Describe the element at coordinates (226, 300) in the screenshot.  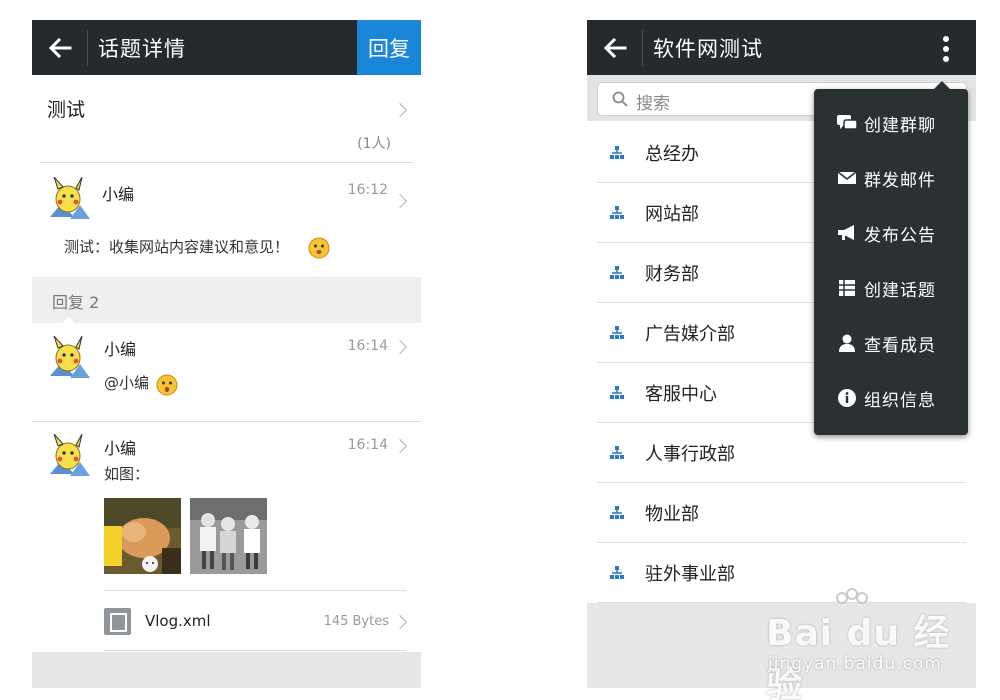
I see `reply-count-band: 回复 2` at that location.